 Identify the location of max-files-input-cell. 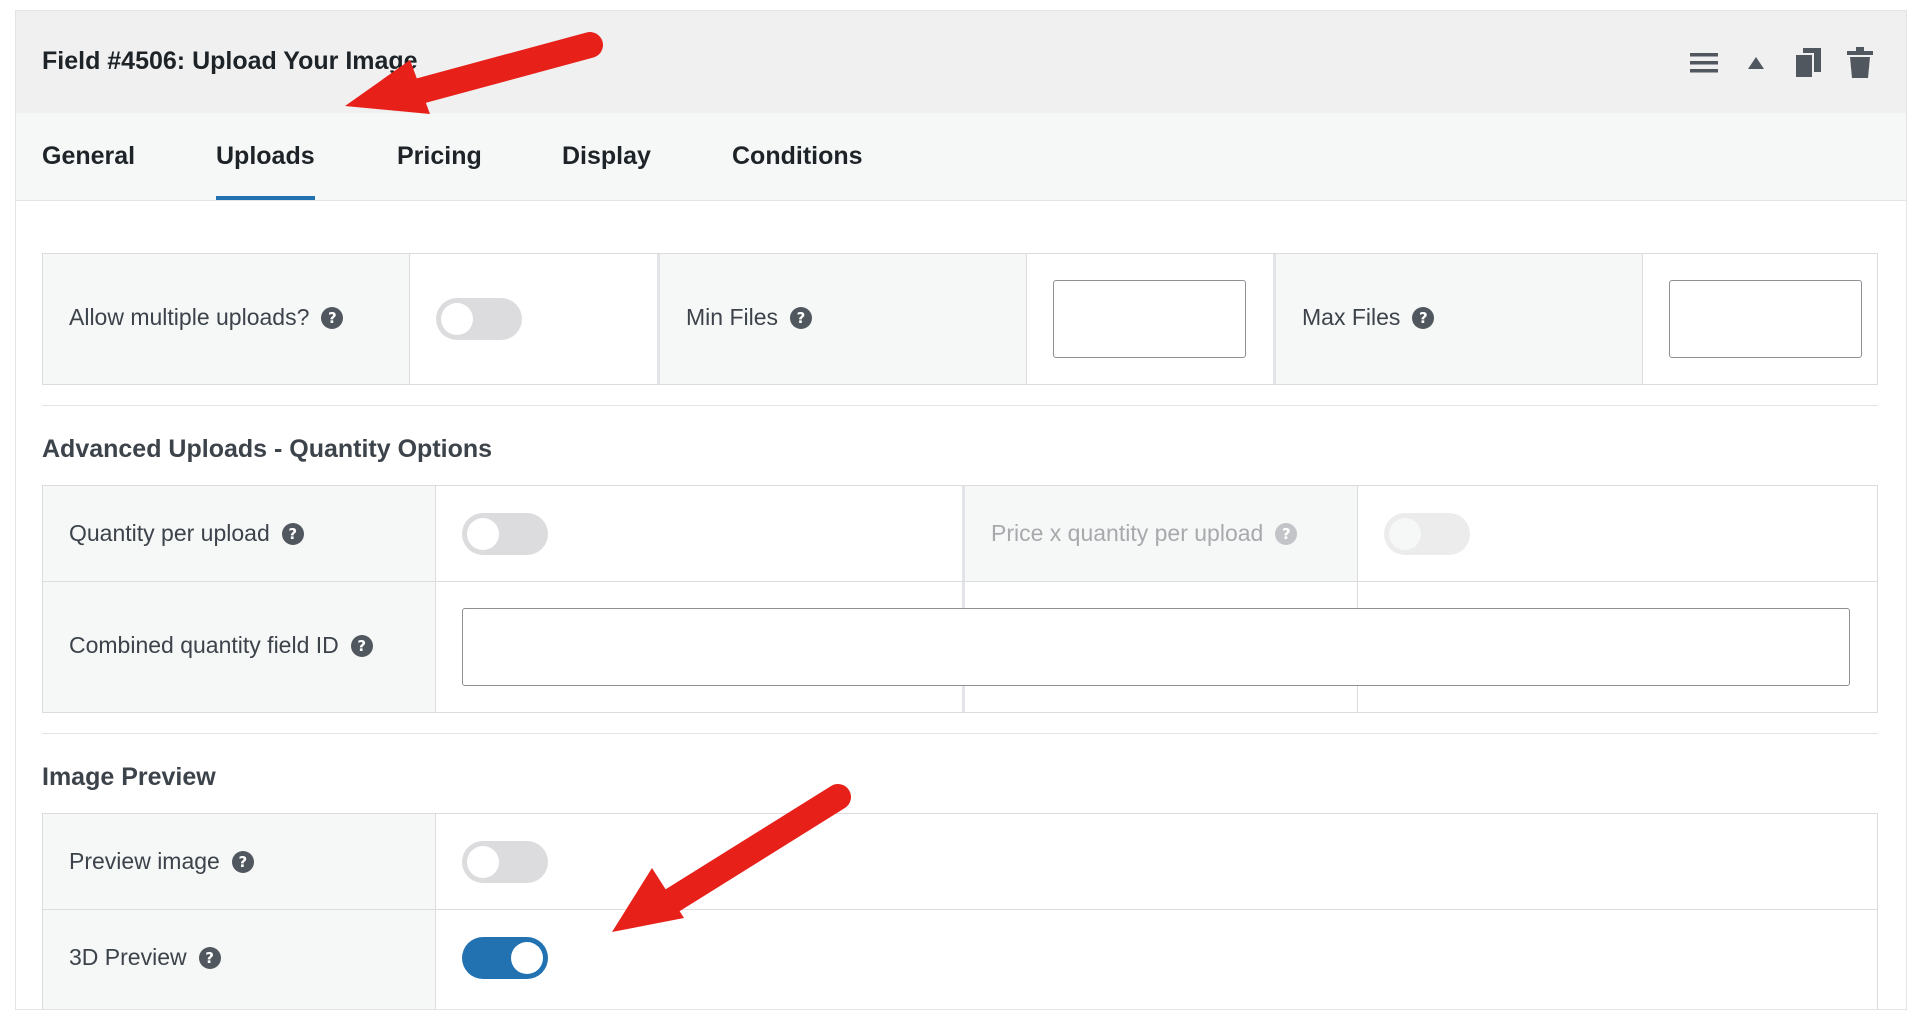
(1760, 319).